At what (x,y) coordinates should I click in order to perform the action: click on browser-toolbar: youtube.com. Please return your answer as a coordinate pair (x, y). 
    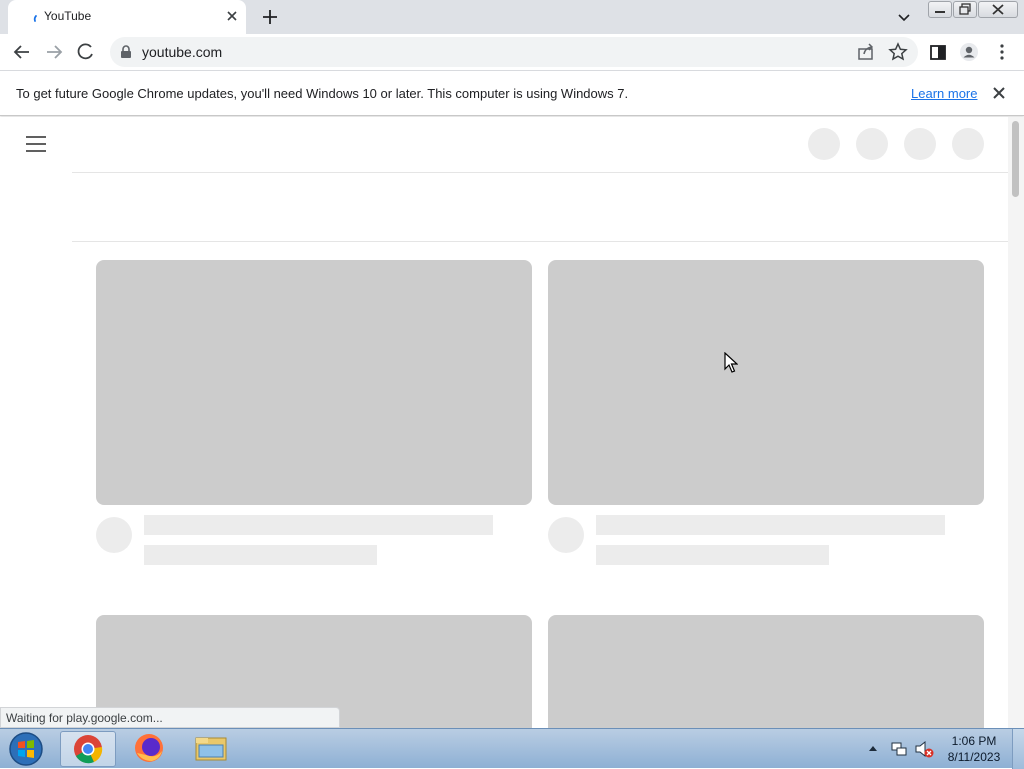
    Looking at the image, I should click on (512, 52).